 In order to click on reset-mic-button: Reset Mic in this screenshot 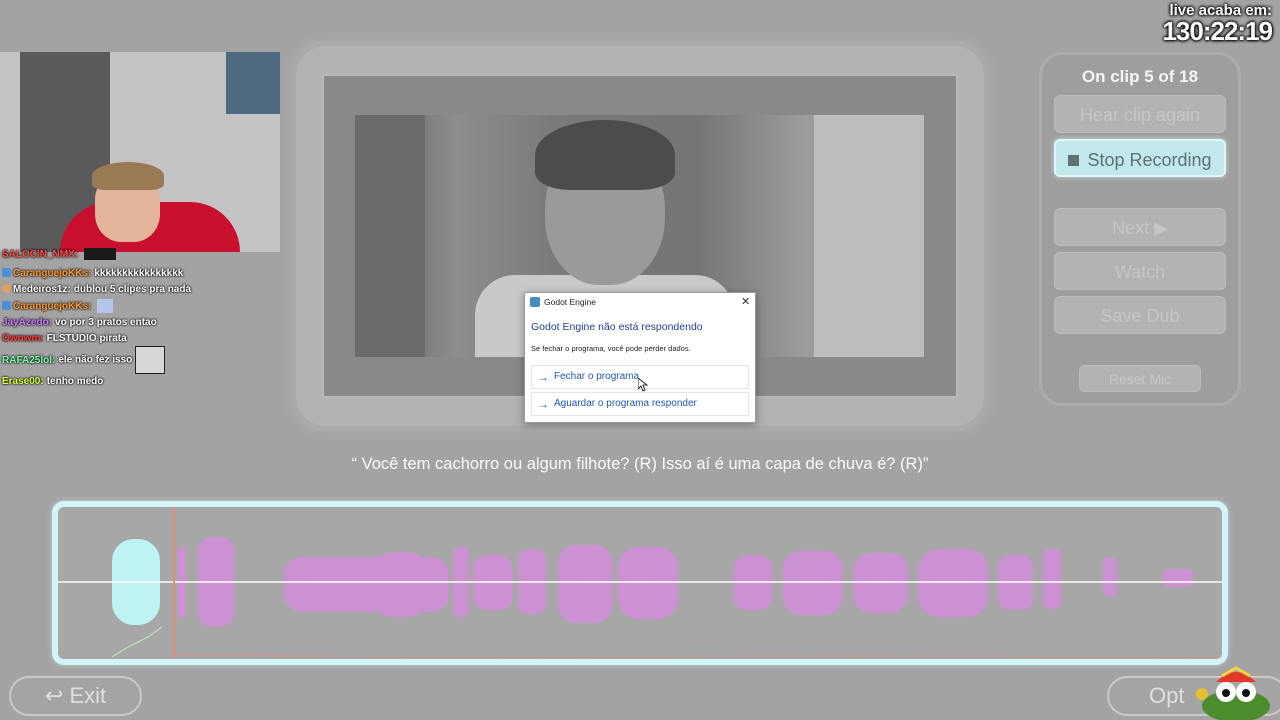, I will do `click(1140, 378)`.